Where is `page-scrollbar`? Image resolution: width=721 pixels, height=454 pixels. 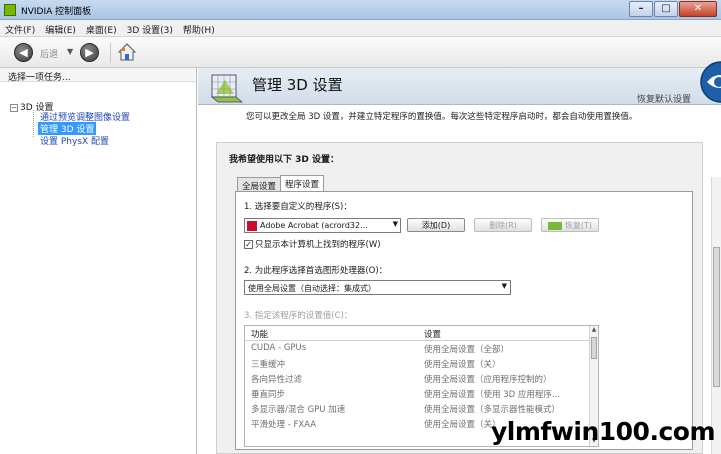
page-scrollbar is located at coordinates (716, 315).